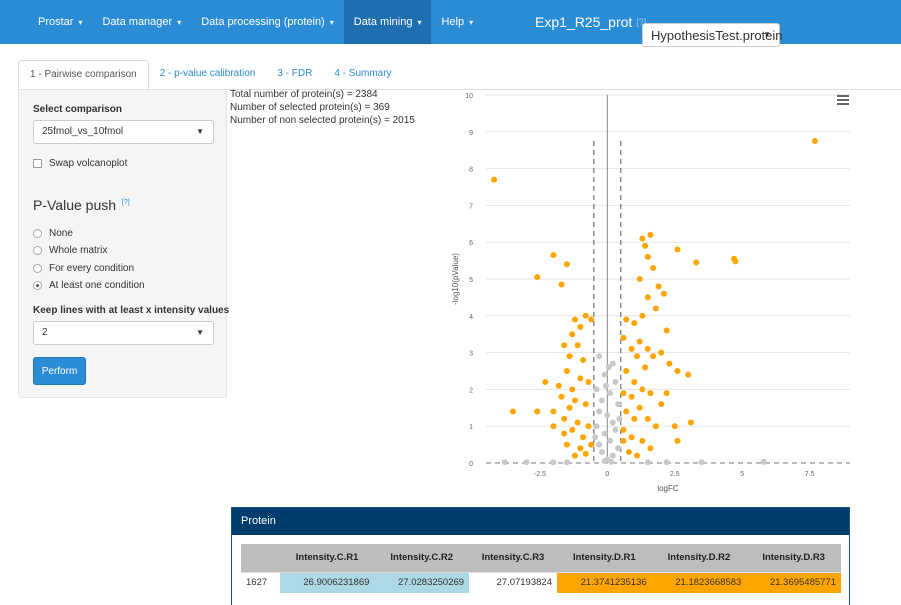 The width and height of the screenshot is (901, 605). Describe the element at coordinates (513, 582) in the screenshot. I see `table-cell: 27.07193824` at that location.